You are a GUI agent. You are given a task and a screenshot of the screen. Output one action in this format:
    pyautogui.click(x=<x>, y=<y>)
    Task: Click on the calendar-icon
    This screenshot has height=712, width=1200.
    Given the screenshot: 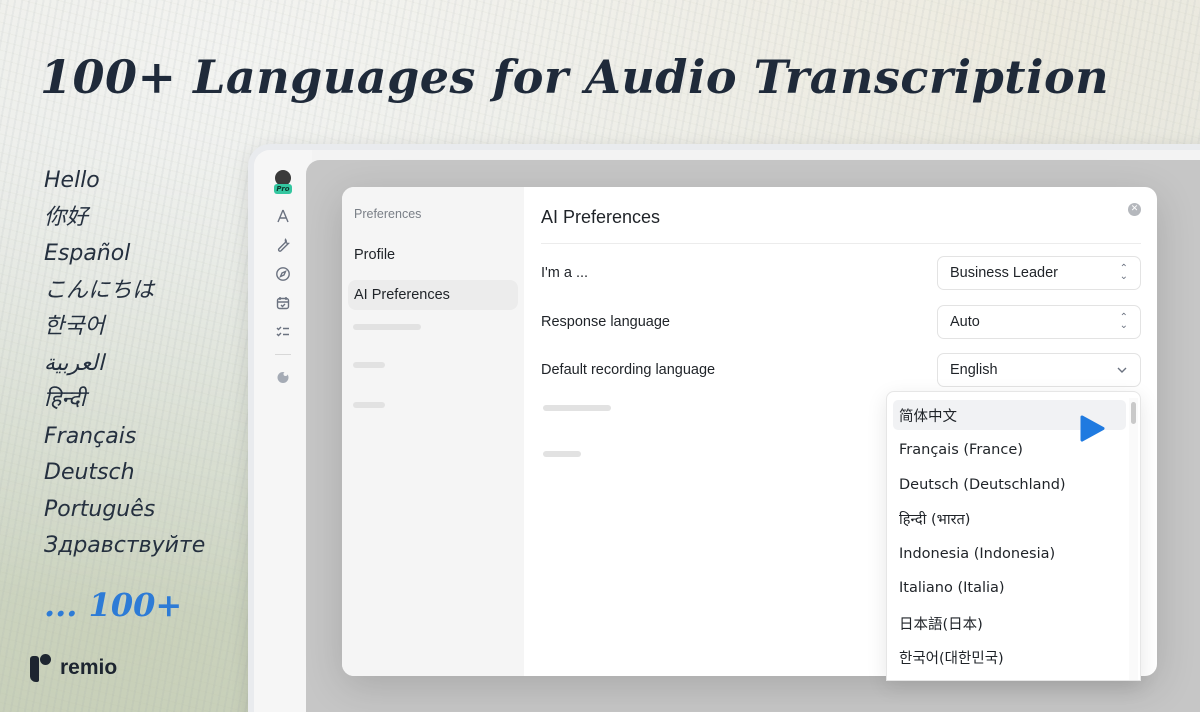 What is the action you would take?
    pyautogui.click(x=283, y=303)
    